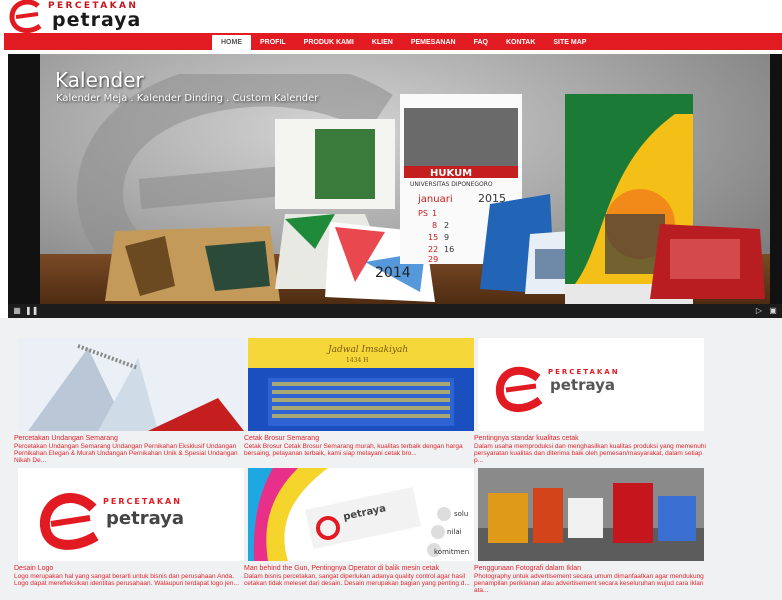 This screenshot has width=782, height=600. What do you see at coordinates (433, 259) in the screenshot?
I see `calendar-num-29: 29` at bounding box center [433, 259].